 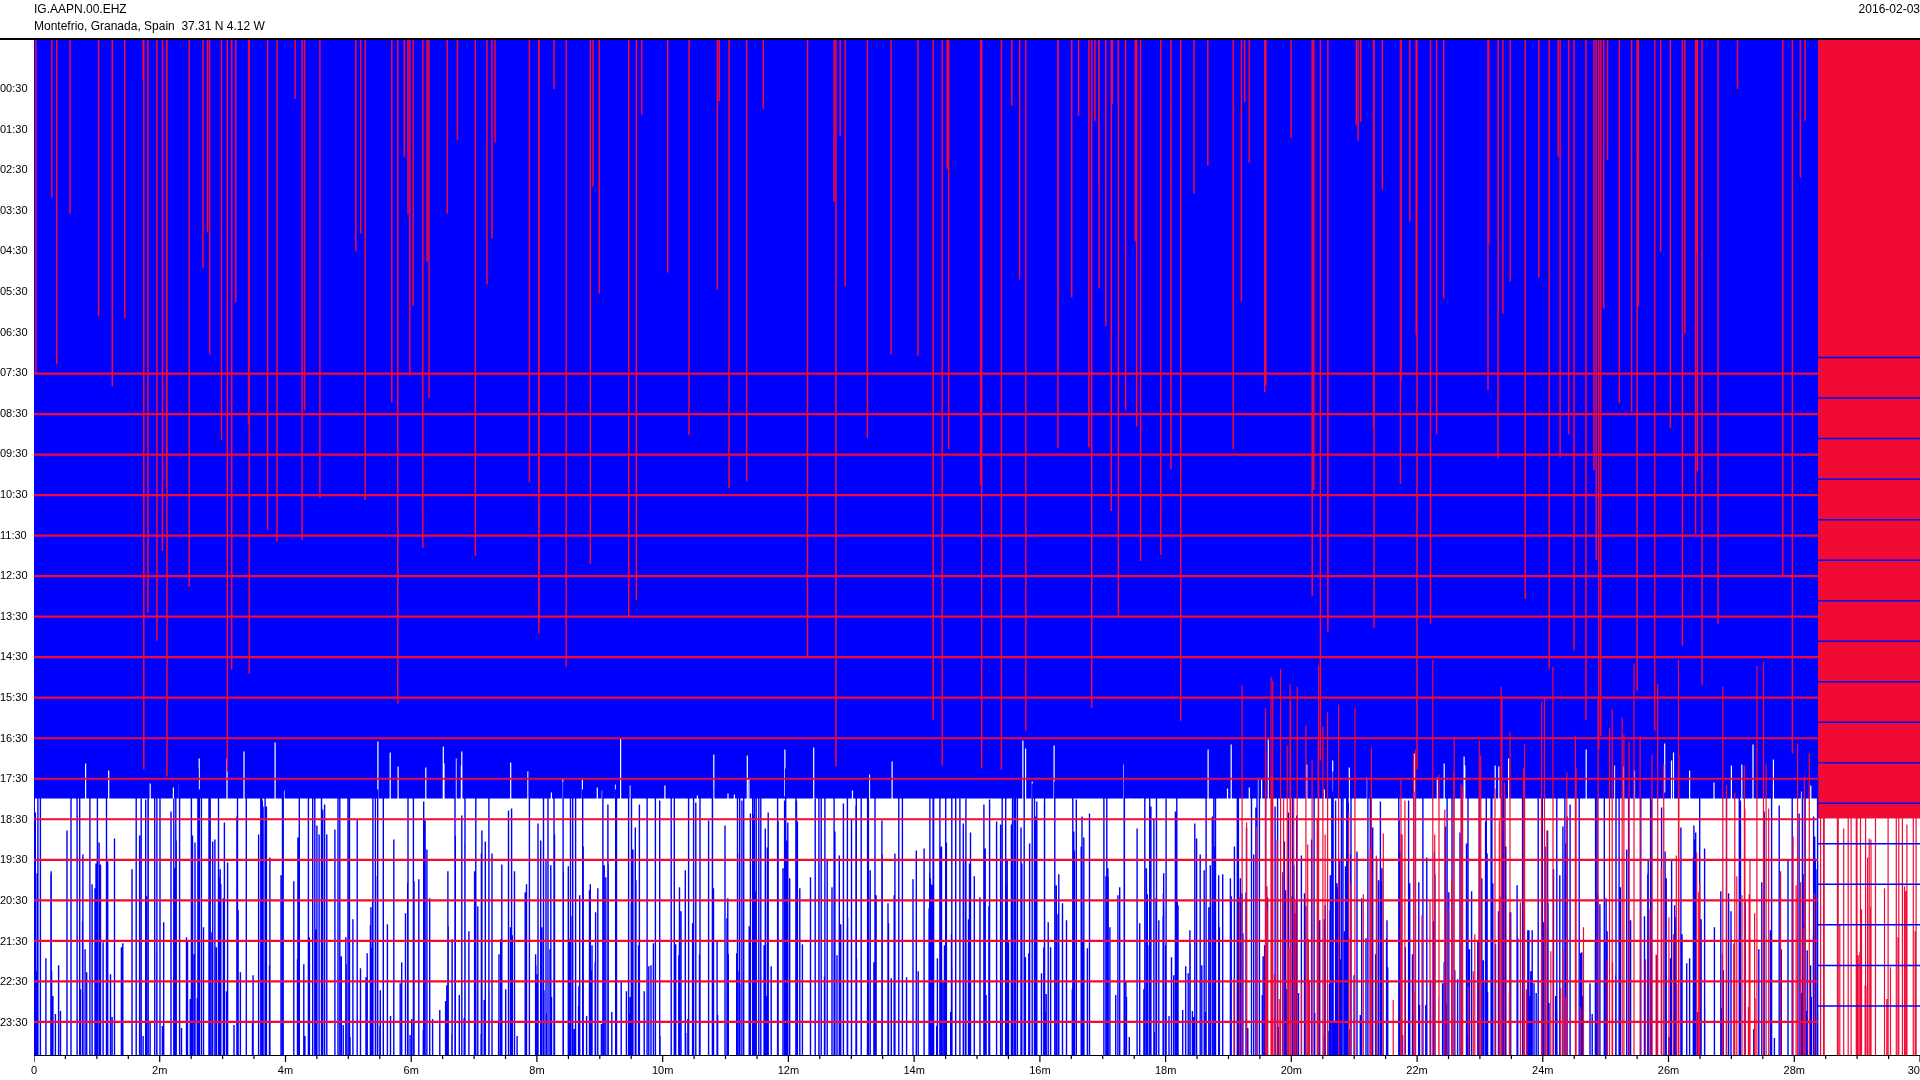 What do you see at coordinates (1668, 1070) in the screenshot?
I see `minute-label: 26m` at bounding box center [1668, 1070].